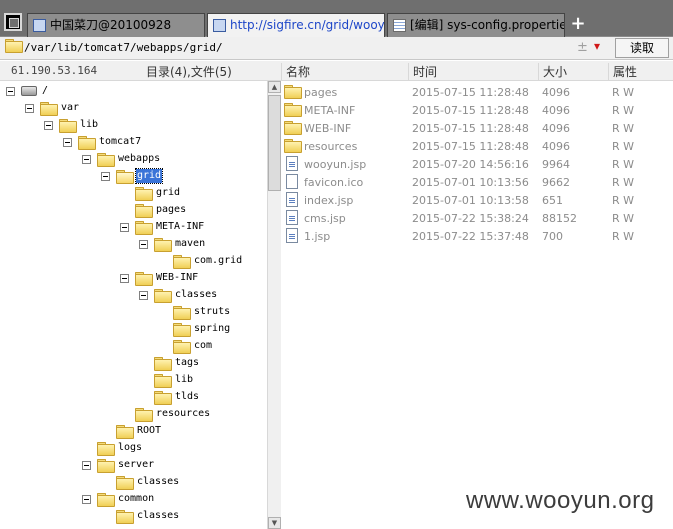  I want to click on tree-node-label: com, so click(203, 345).